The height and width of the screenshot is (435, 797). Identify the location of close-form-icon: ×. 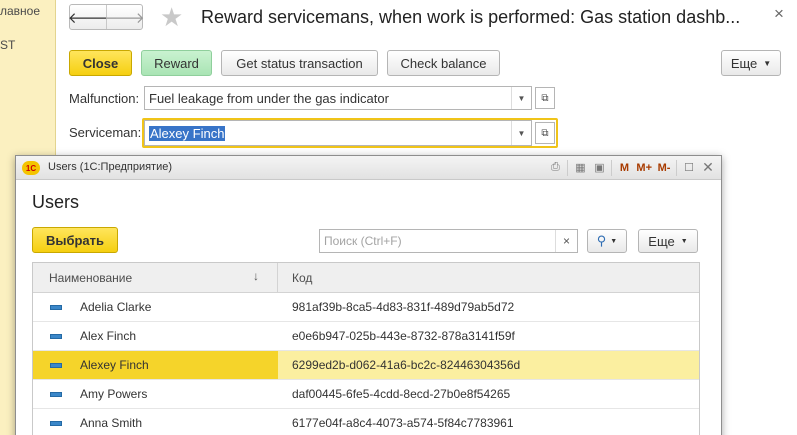
(779, 14).